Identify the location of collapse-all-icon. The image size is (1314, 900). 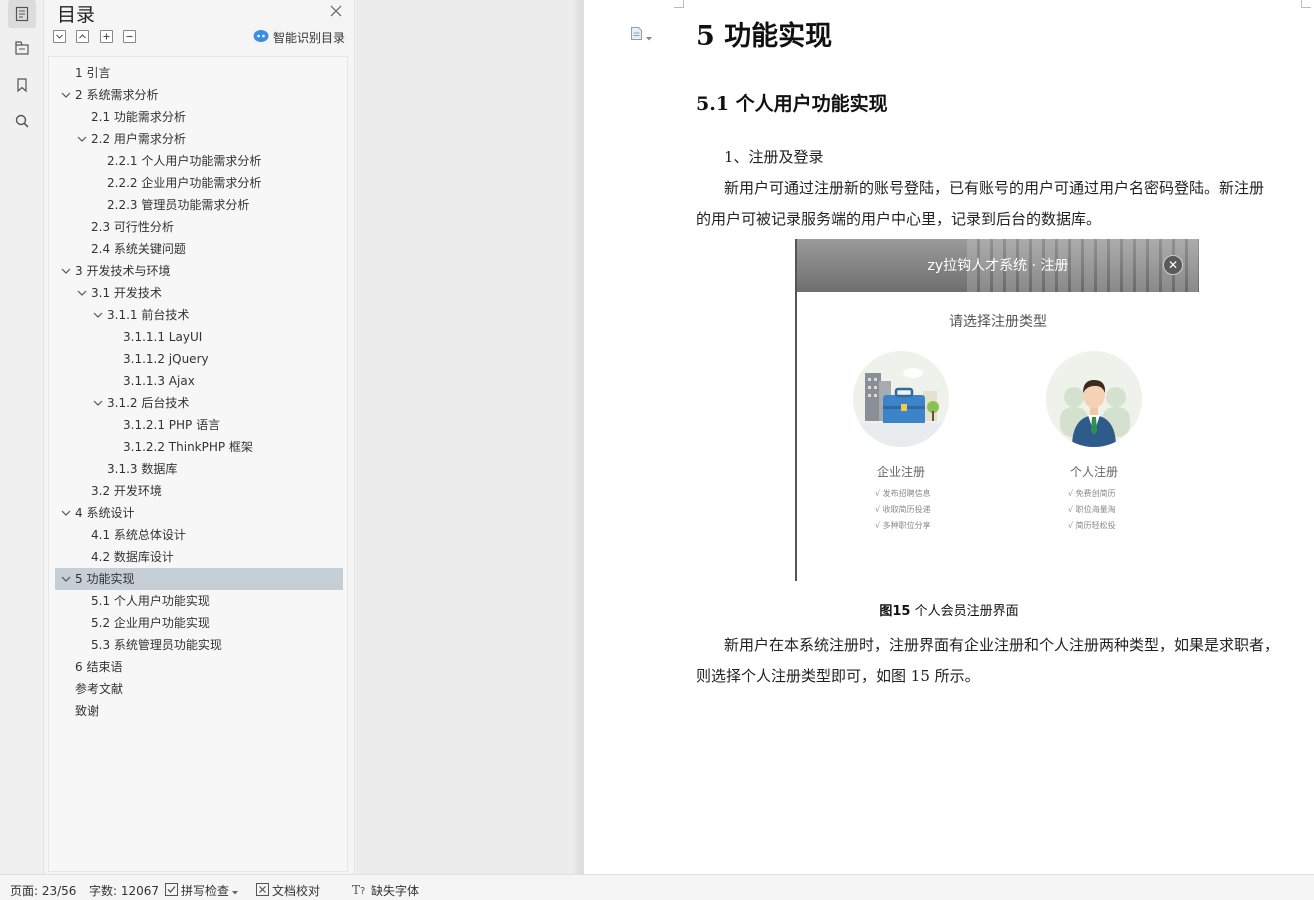
(82, 36).